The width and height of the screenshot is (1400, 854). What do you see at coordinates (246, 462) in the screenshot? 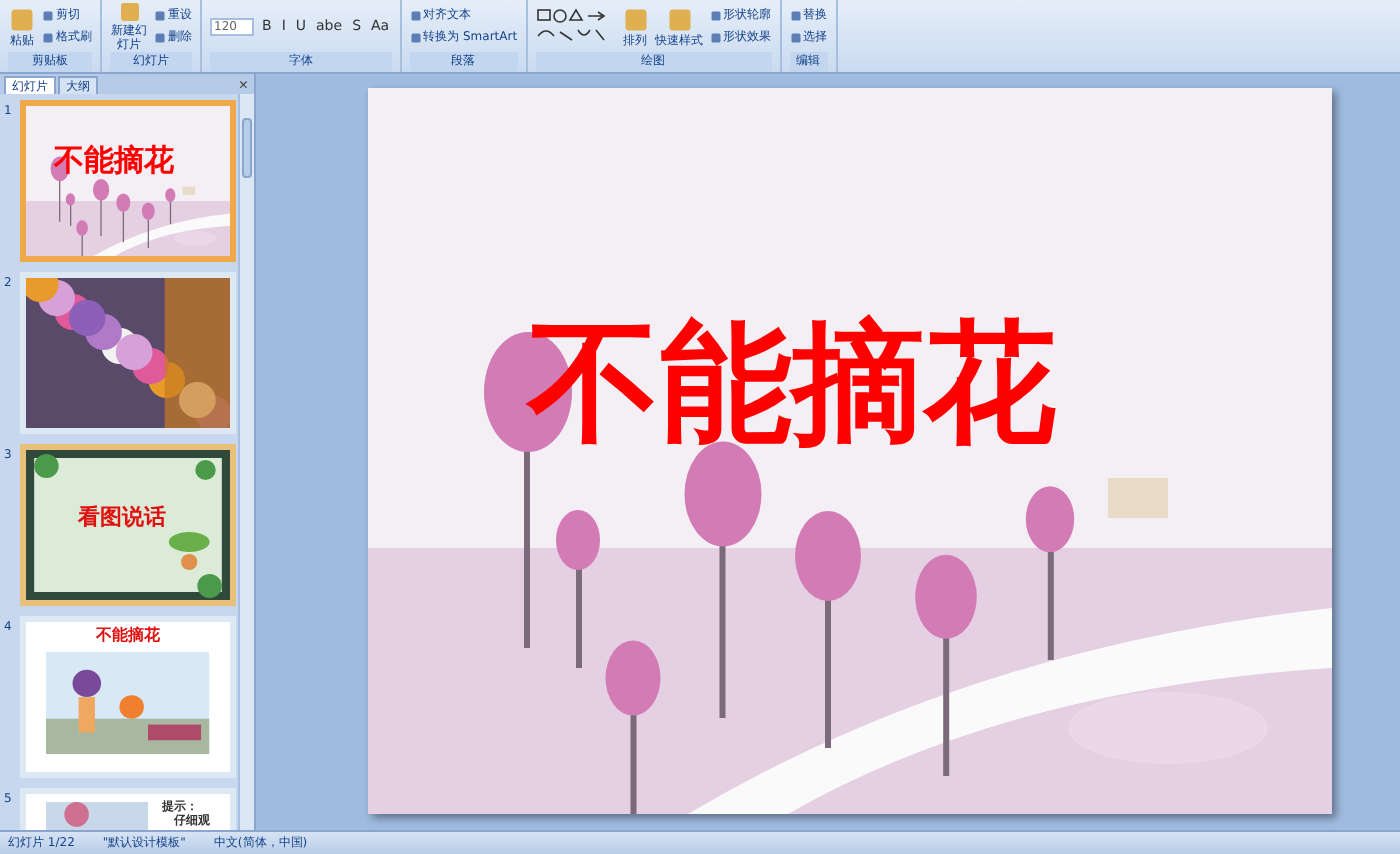
I see `scrollbar` at bounding box center [246, 462].